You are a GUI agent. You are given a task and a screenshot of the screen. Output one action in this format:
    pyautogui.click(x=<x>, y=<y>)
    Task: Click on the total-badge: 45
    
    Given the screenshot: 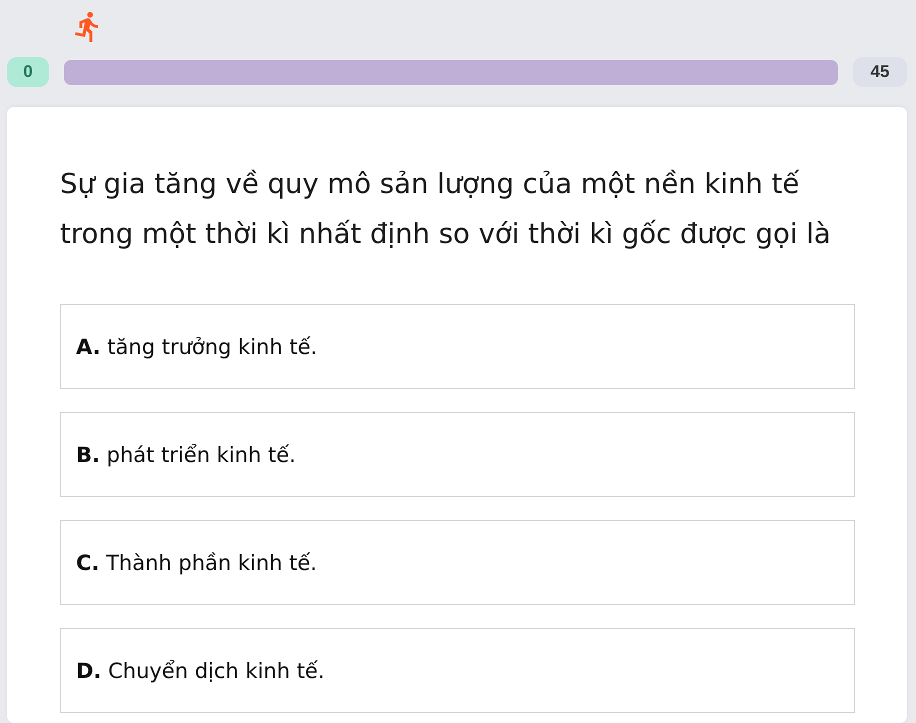 What is the action you would take?
    pyautogui.click(x=880, y=72)
    